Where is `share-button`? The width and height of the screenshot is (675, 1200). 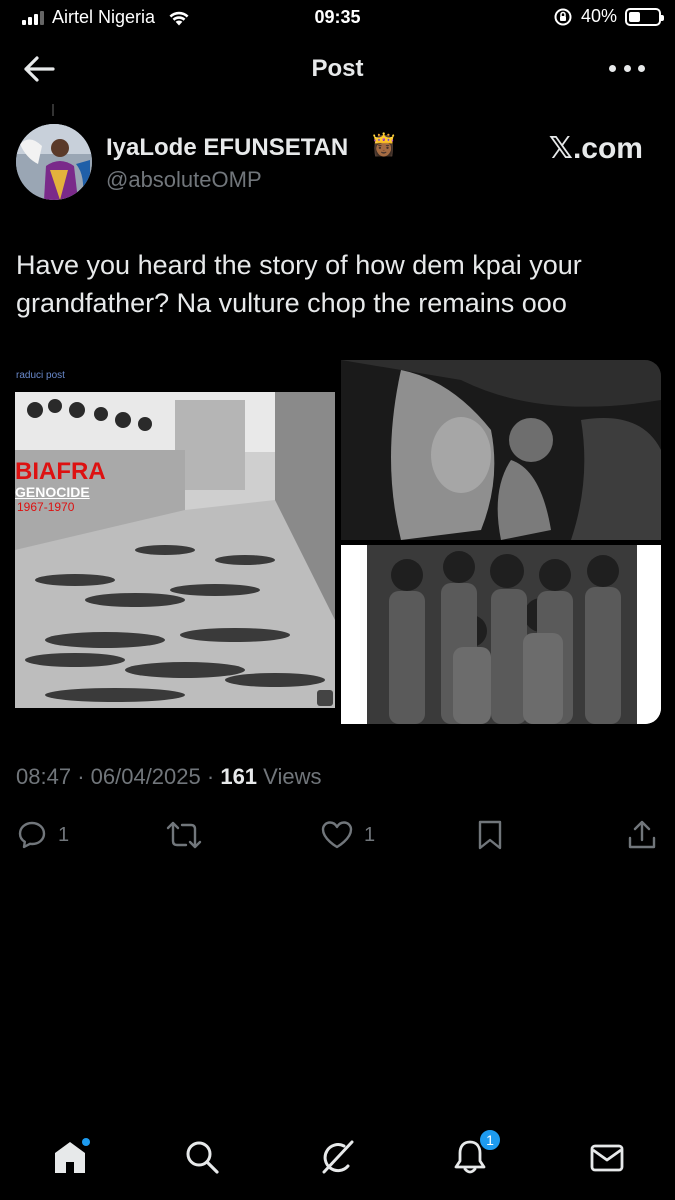
share-button is located at coordinates (642, 835).